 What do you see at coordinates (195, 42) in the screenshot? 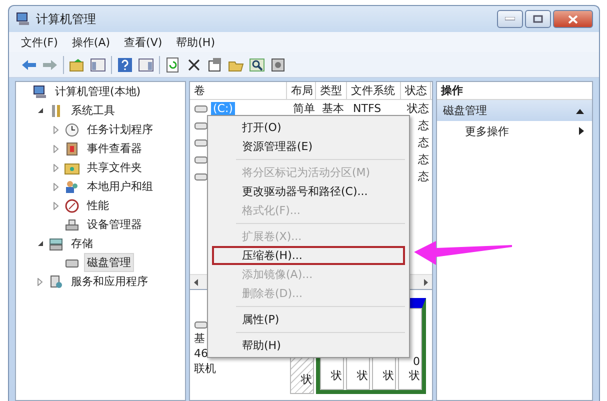
I see `menu-item: 帮助(H)` at bounding box center [195, 42].